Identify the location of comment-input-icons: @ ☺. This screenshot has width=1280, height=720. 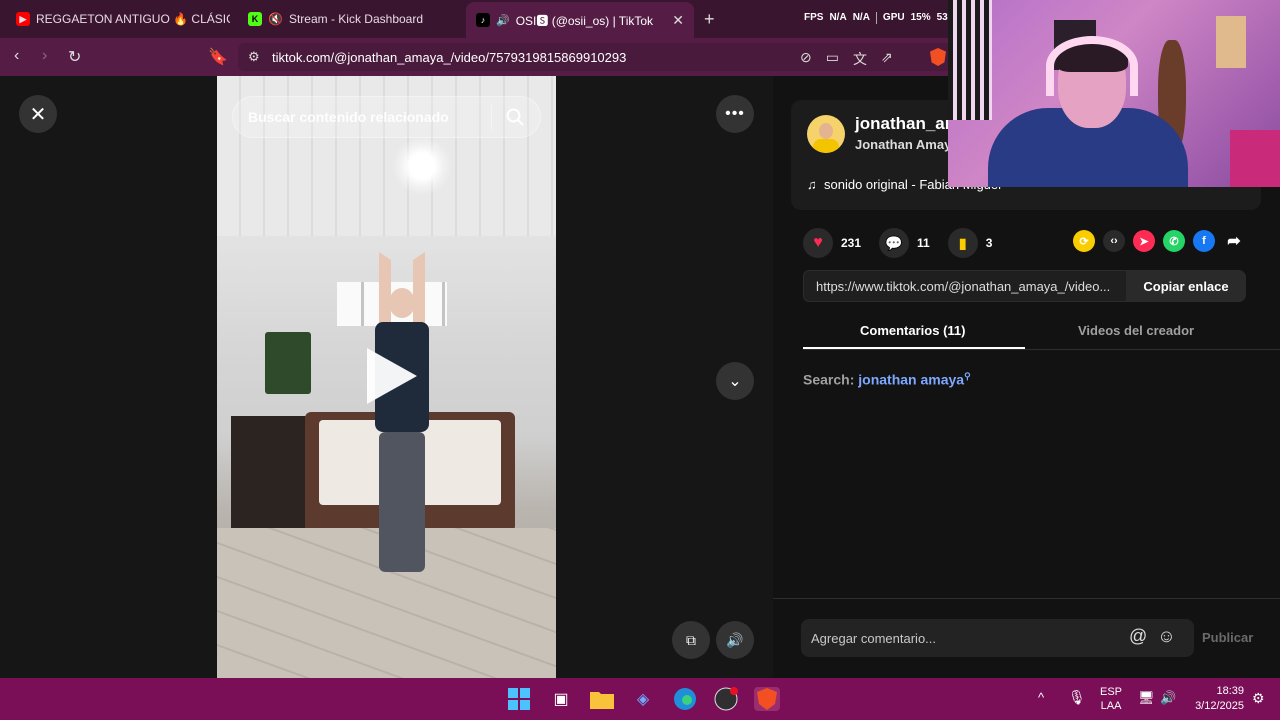
(1152, 636).